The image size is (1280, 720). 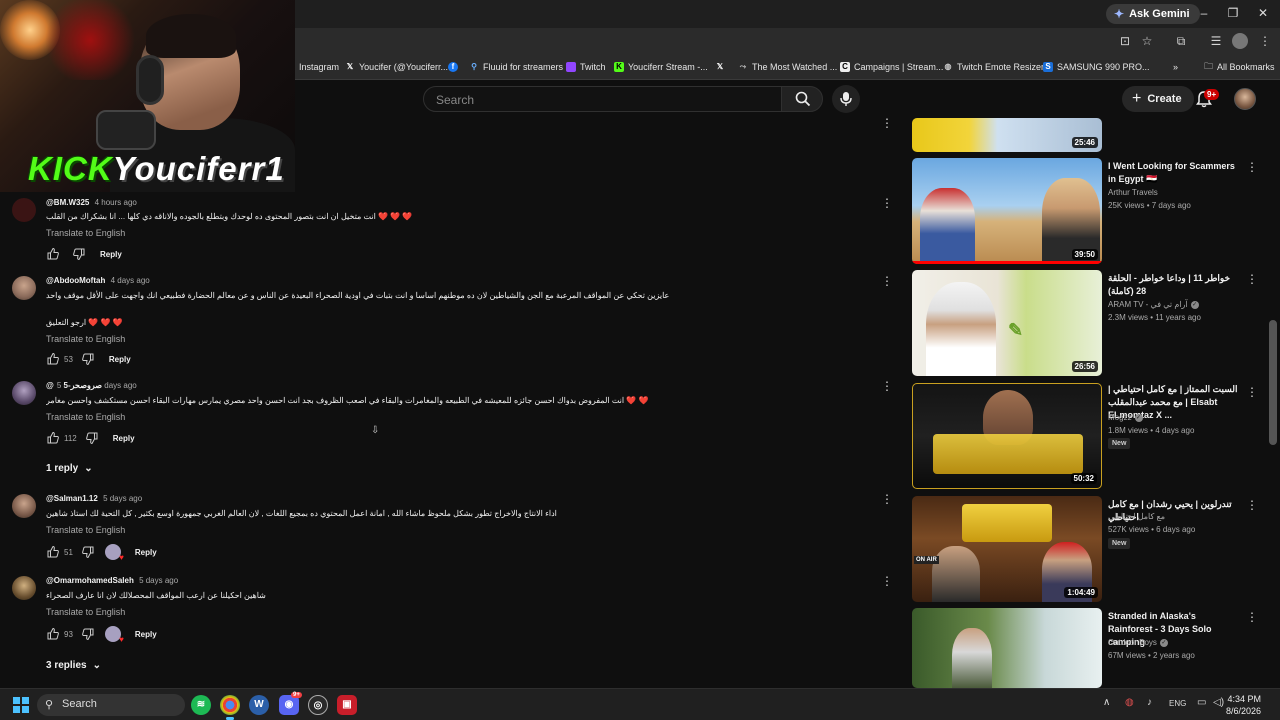 What do you see at coordinates (516, 67) in the screenshot?
I see `bookmark-fluuid: ⚲ Fluuid for streamers` at bounding box center [516, 67].